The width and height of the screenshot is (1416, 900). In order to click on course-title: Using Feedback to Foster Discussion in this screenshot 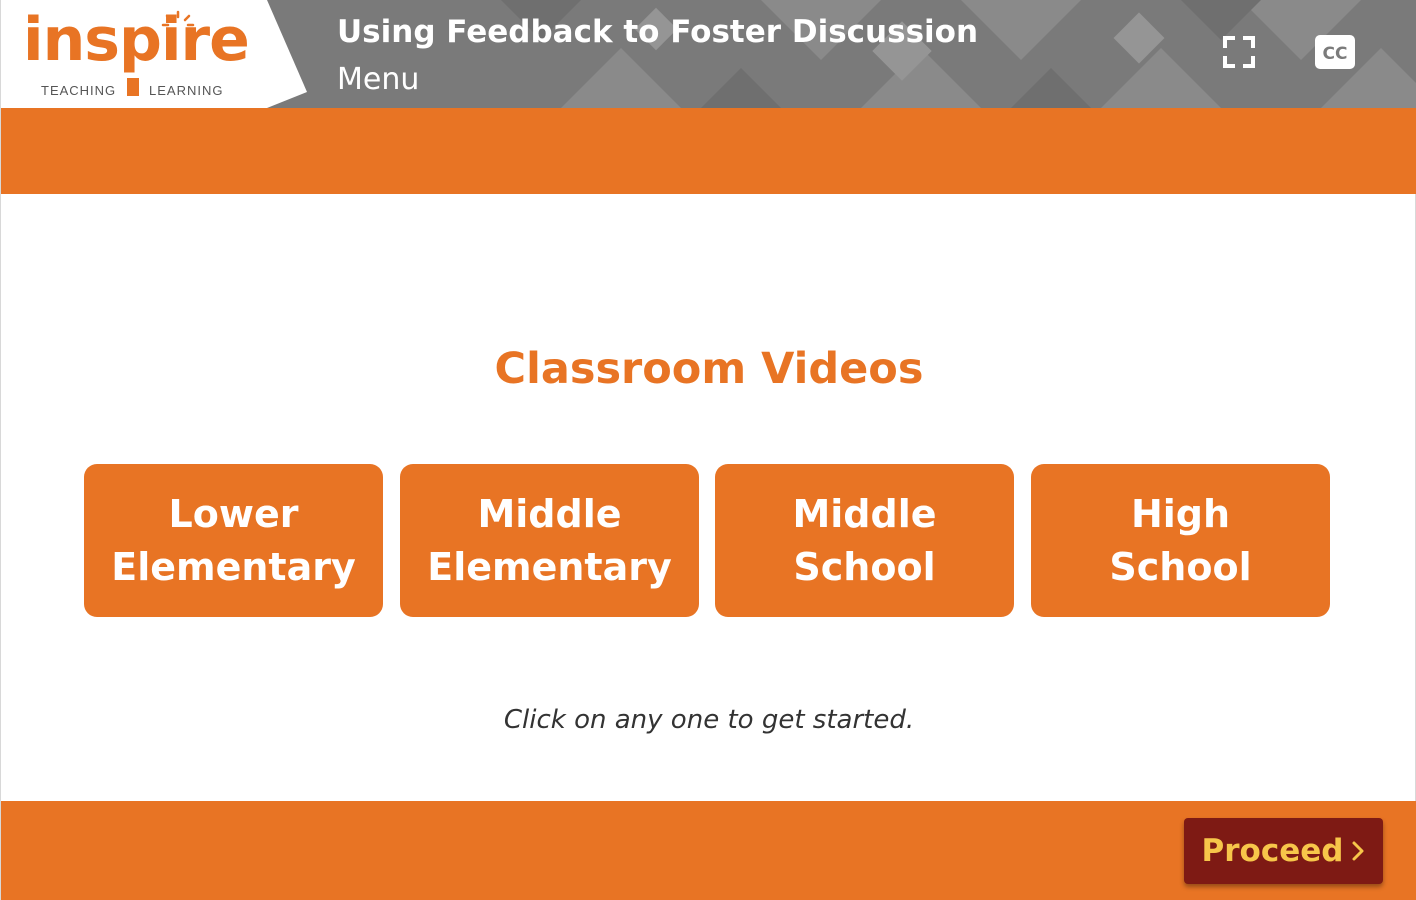, I will do `click(658, 32)`.